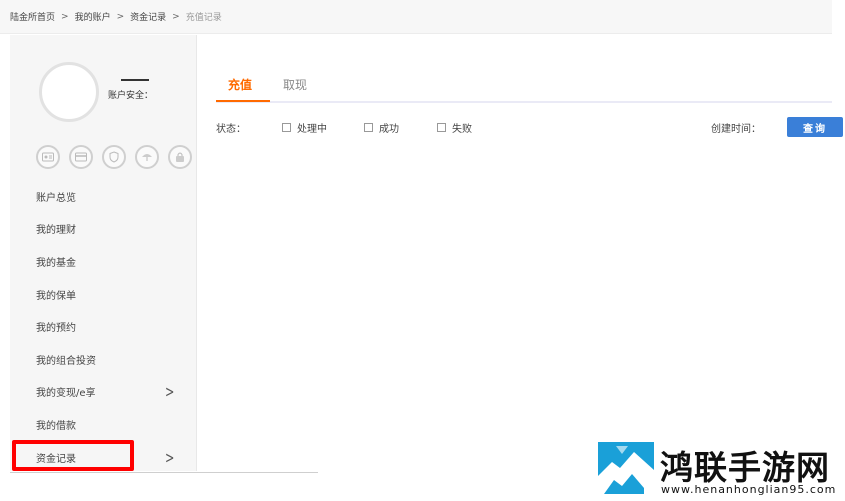 The width and height of the screenshot is (845, 501). I want to click on watermark: 鸿联手游网 www.henanhonglian95.com, so click(718, 468).